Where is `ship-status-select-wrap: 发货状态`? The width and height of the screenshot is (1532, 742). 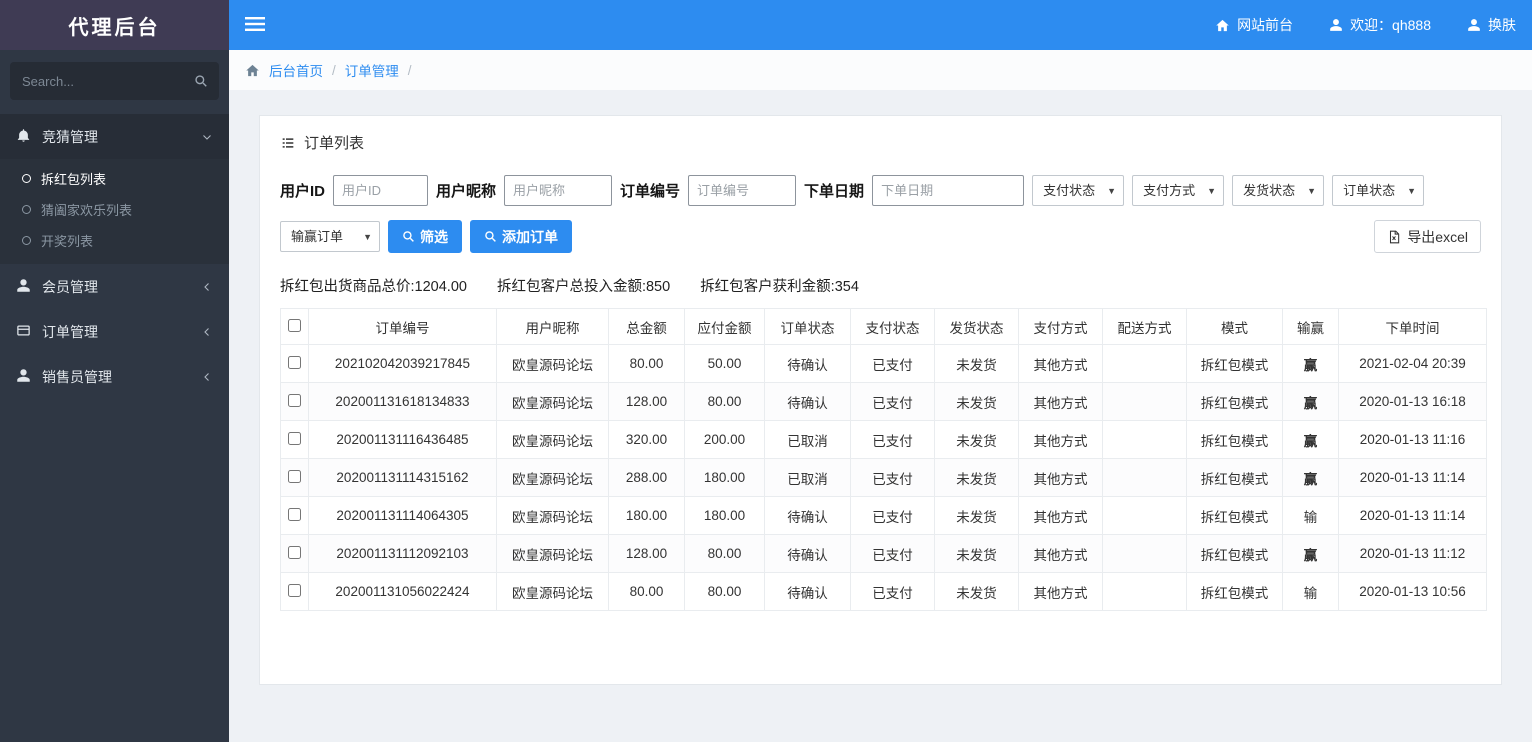 ship-status-select-wrap: 发货状态 is located at coordinates (1278, 190).